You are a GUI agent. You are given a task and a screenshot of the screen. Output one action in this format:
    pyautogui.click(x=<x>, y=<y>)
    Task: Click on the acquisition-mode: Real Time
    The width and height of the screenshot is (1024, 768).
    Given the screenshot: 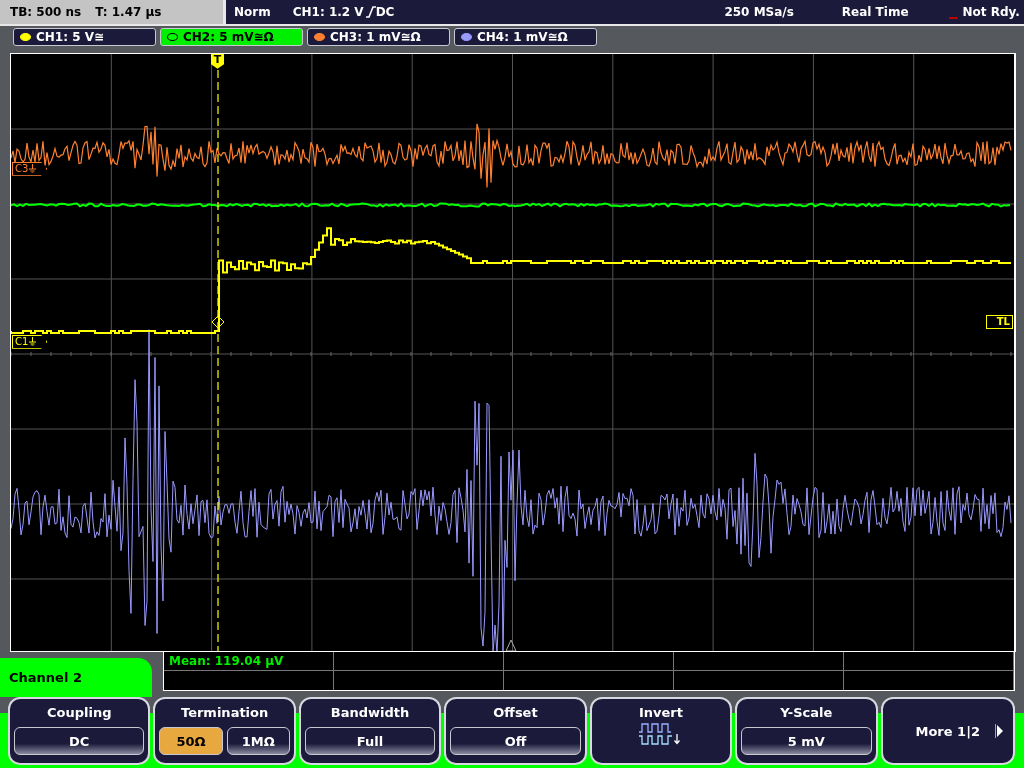 What is the action you would take?
    pyautogui.click(x=875, y=11)
    